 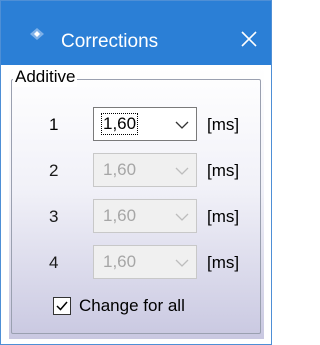 I want to click on correction-row-4: 4 1,60 [ms], so click(x=136, y=262).